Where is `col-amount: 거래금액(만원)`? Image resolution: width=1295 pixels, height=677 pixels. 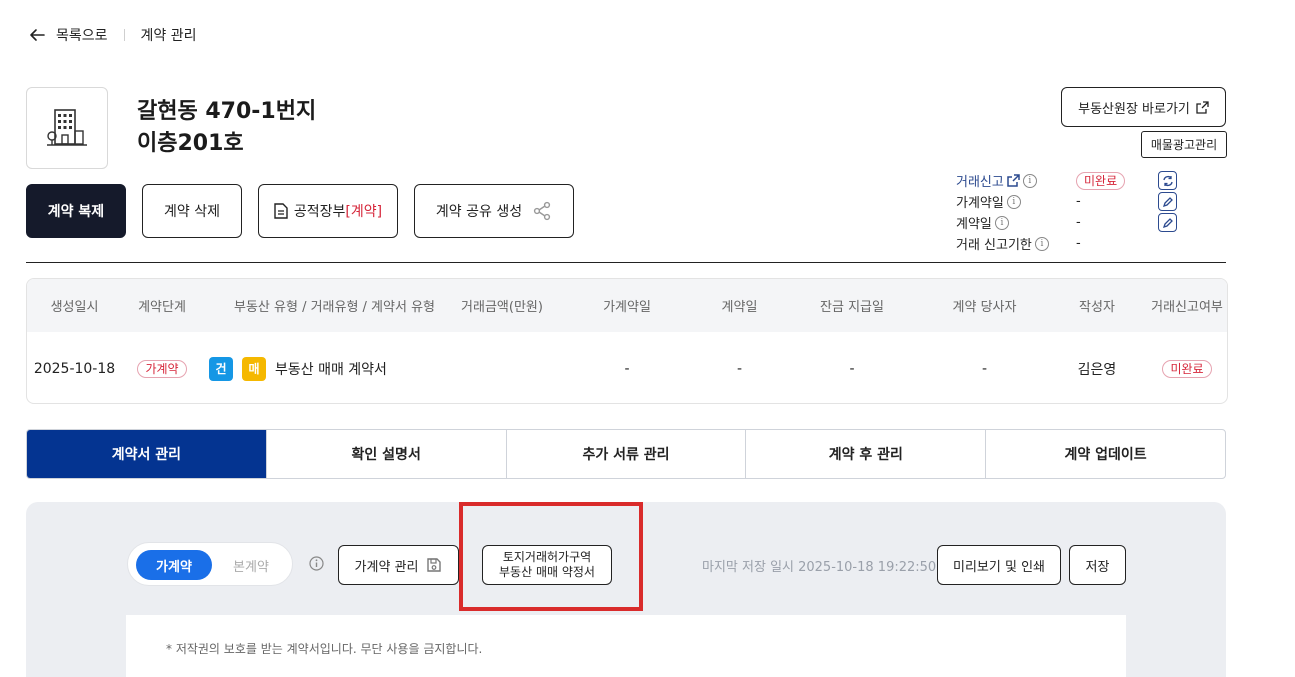
col-amount: 거래금액(만원) is located at coordinates (502, 307).